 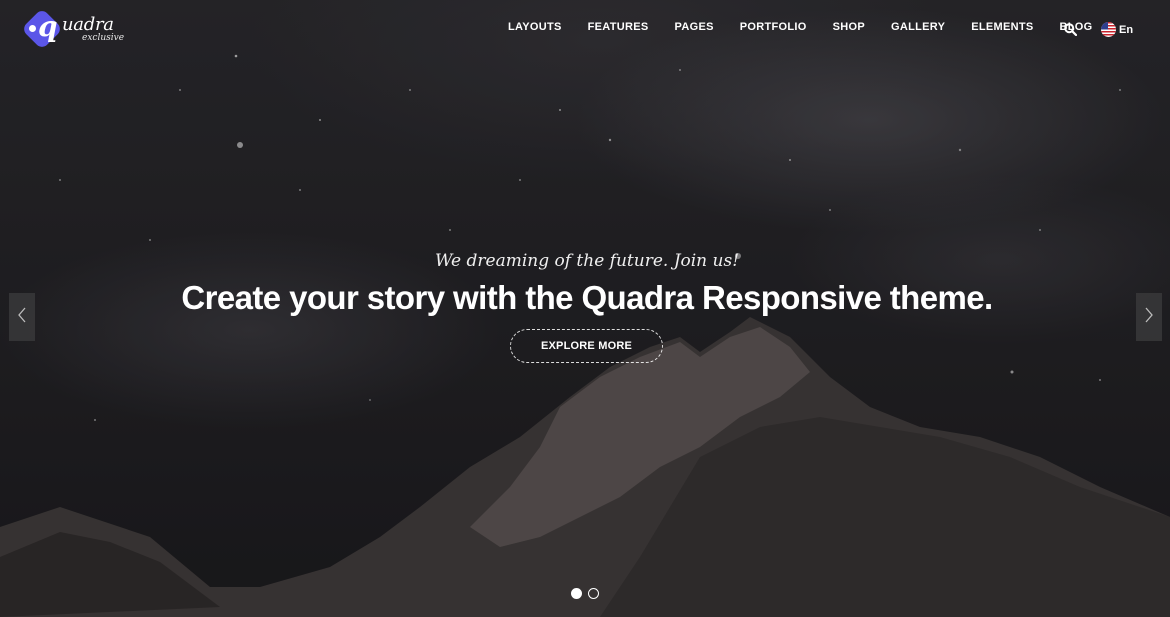 I want to click on language-switcher: En, so click(x=1117, y=29).